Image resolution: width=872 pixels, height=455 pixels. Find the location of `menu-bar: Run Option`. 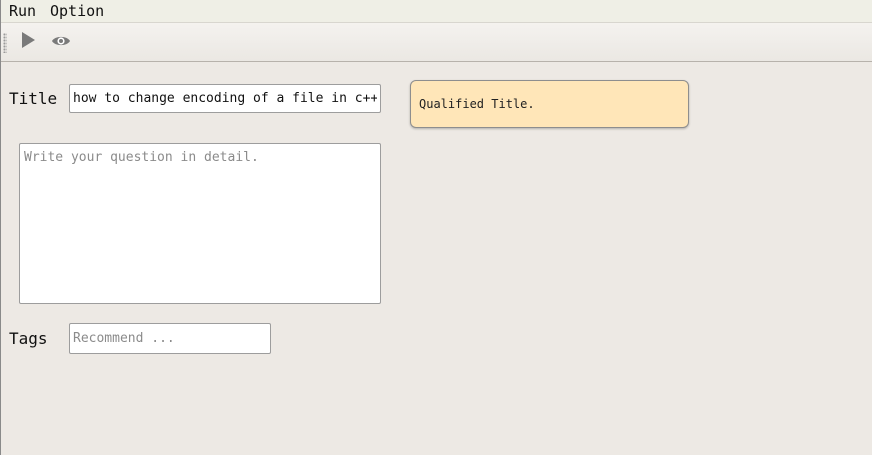

menu-bar: Run Option is located at coordinates (436, 11).